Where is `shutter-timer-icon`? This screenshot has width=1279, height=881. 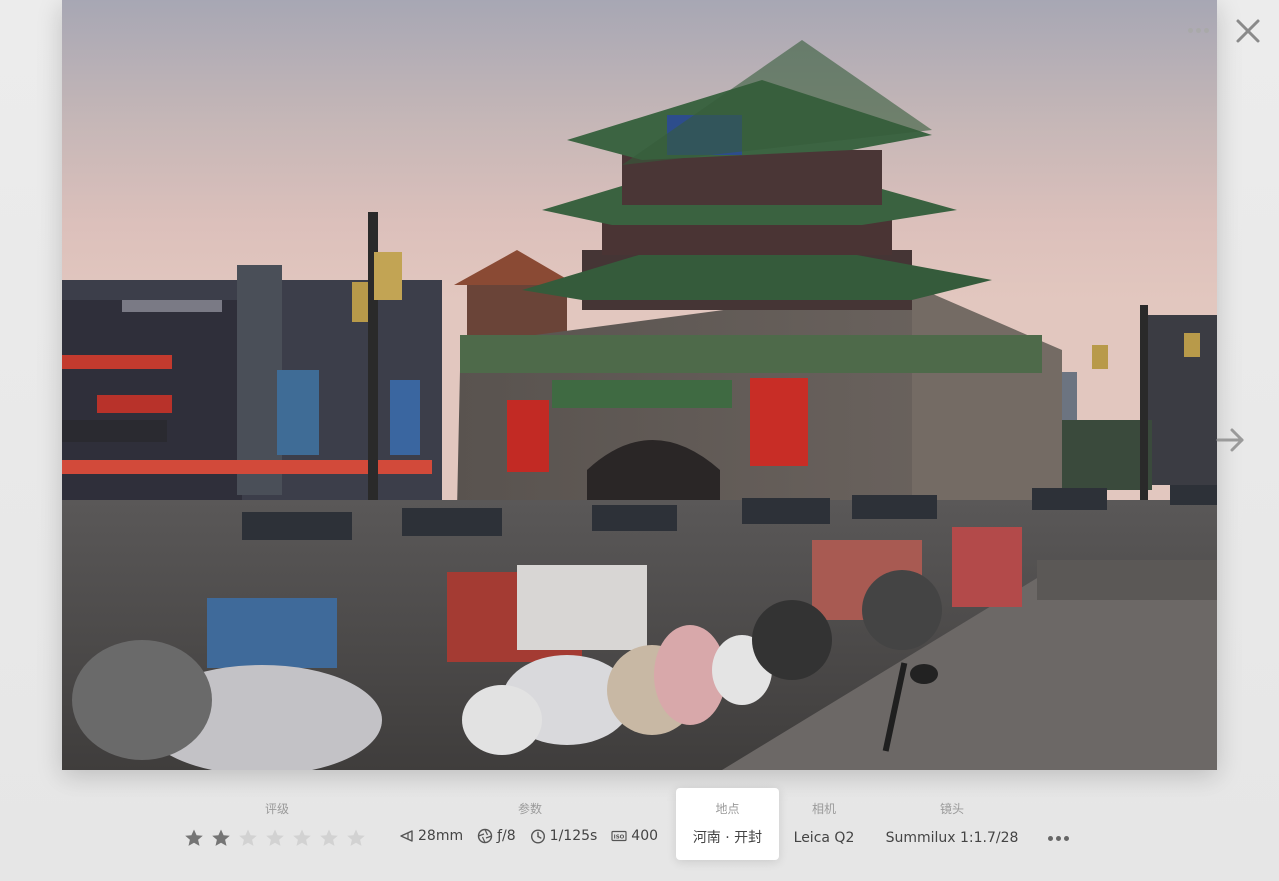
shutter-timer-icon is located at coordinates (537, 836).